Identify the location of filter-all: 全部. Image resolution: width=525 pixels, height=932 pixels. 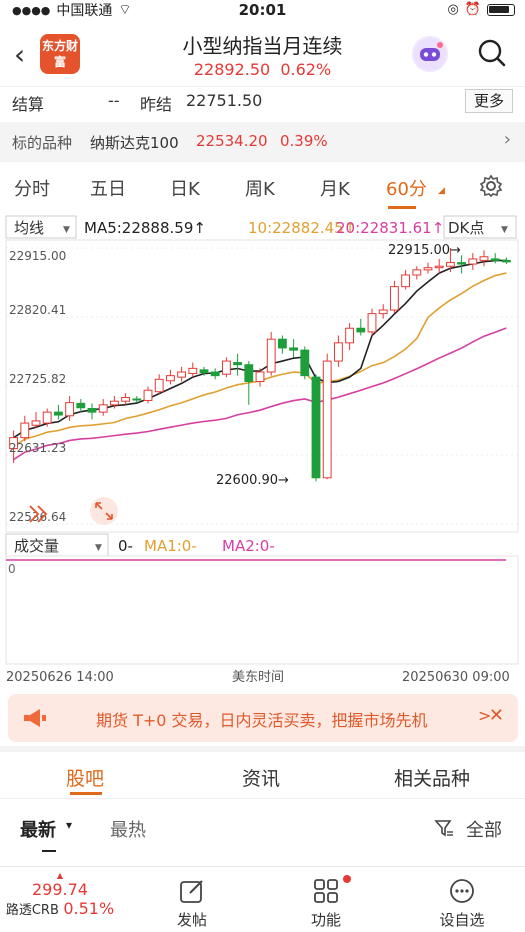
(484, 829).